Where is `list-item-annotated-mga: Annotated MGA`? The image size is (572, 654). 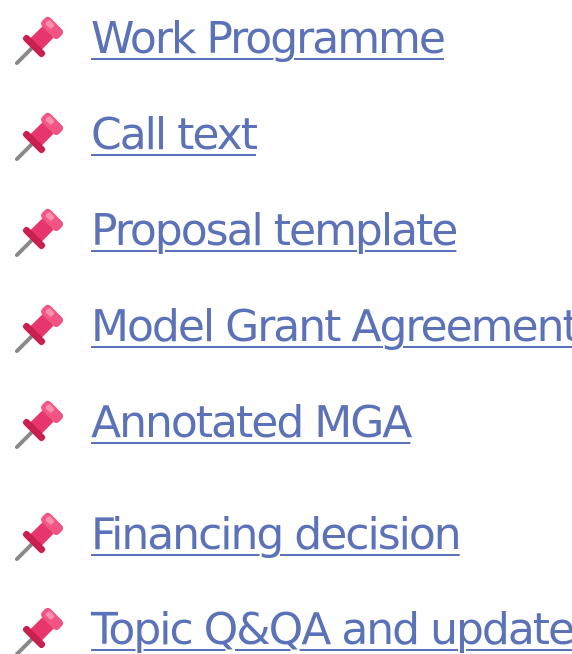
list-item-annotated-mga: Annotated MGA is located at coordinates (286, 423).